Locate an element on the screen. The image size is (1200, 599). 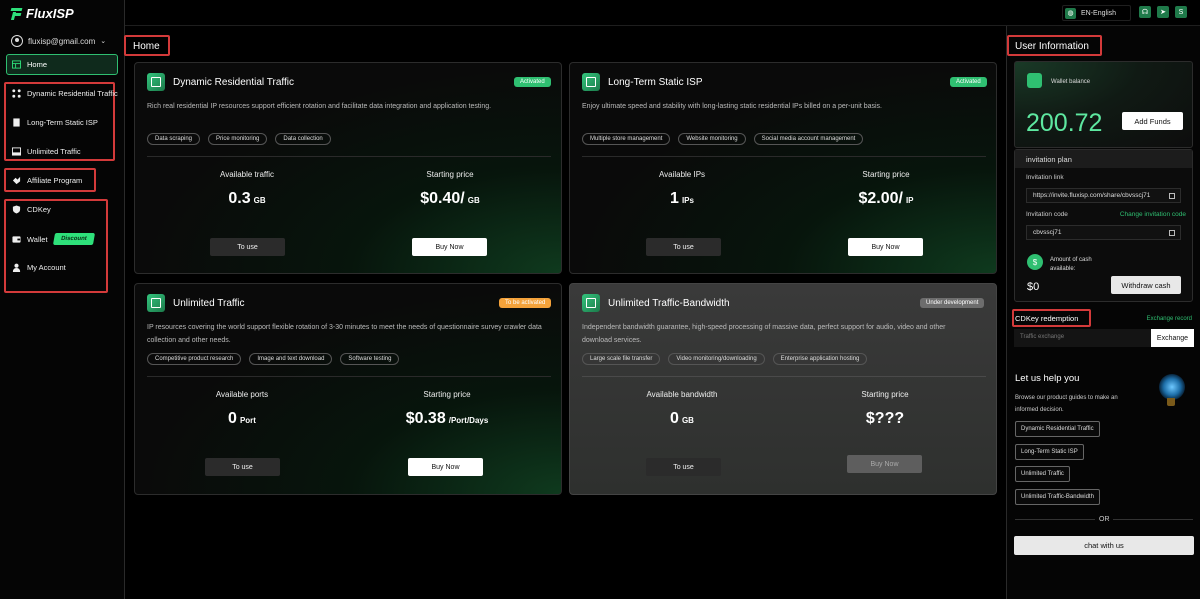
sidebar-item-static-isp: Long-Term Static ISP is located at coordinates (55, 122).